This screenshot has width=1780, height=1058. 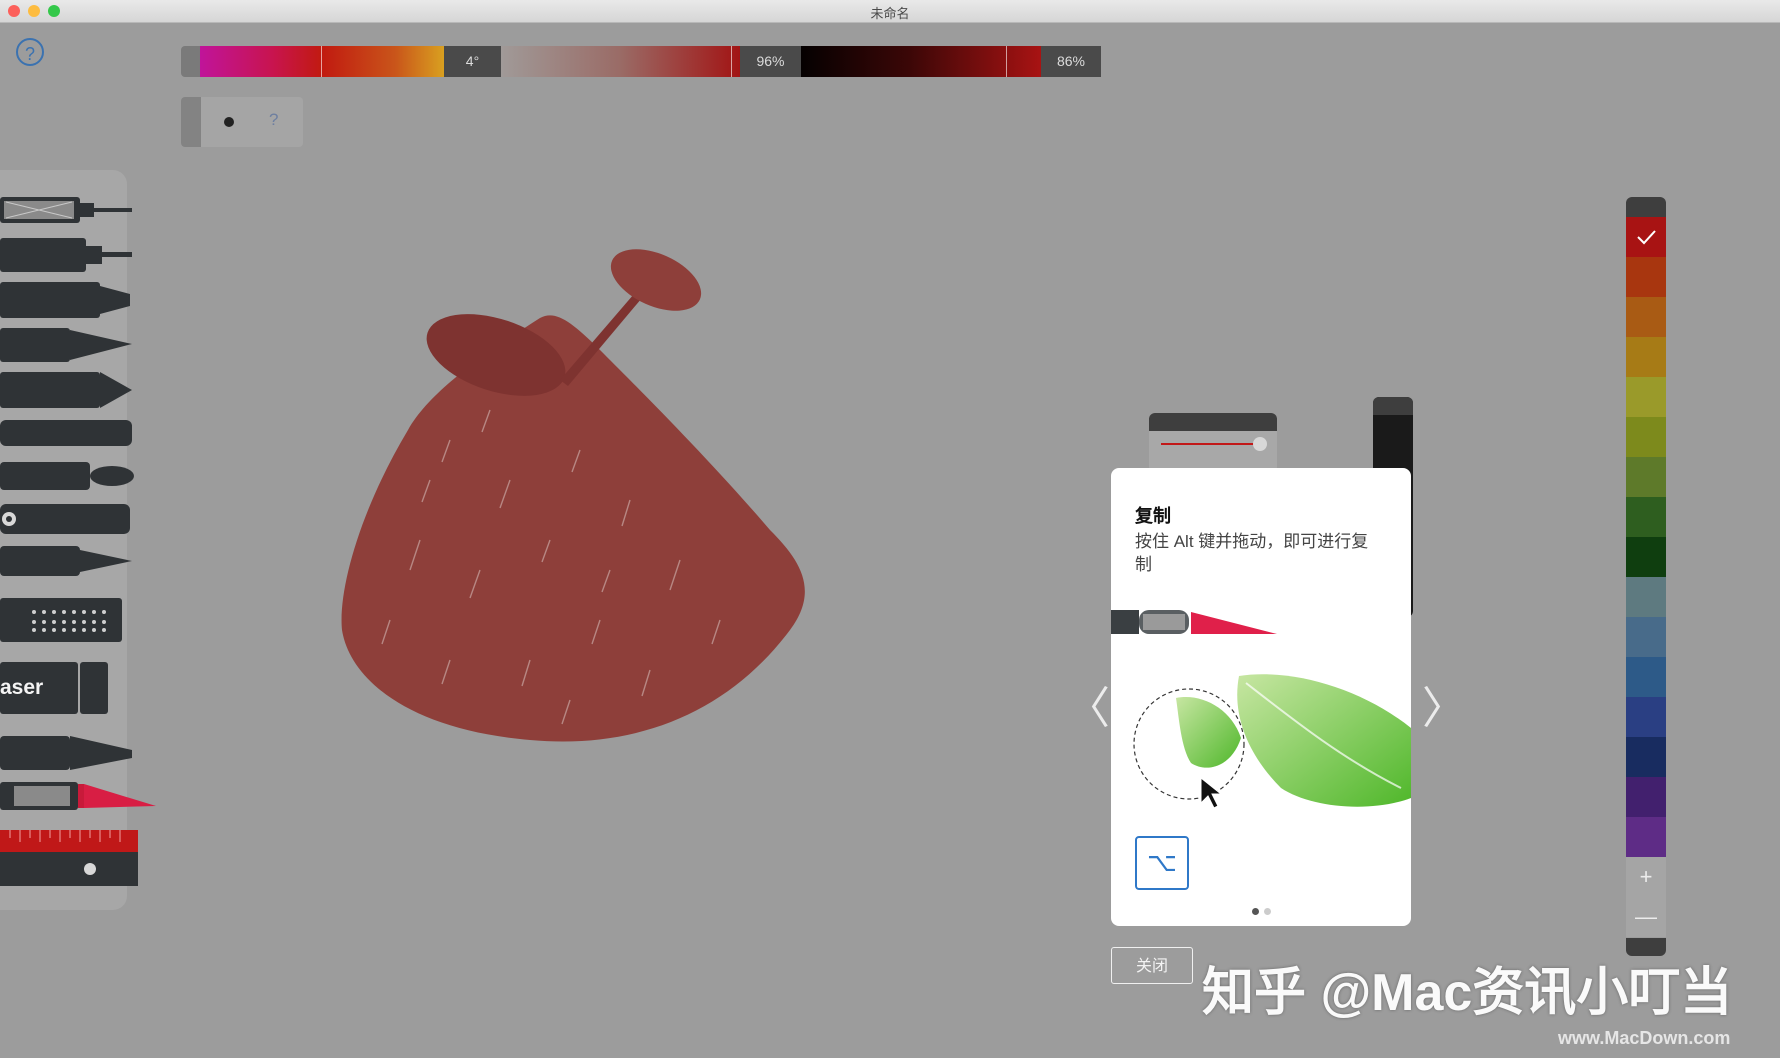 What do you see at coordinates (229, 122) in the screenshot?
I see `brush-size-dot` at bounding box center [229, 122].